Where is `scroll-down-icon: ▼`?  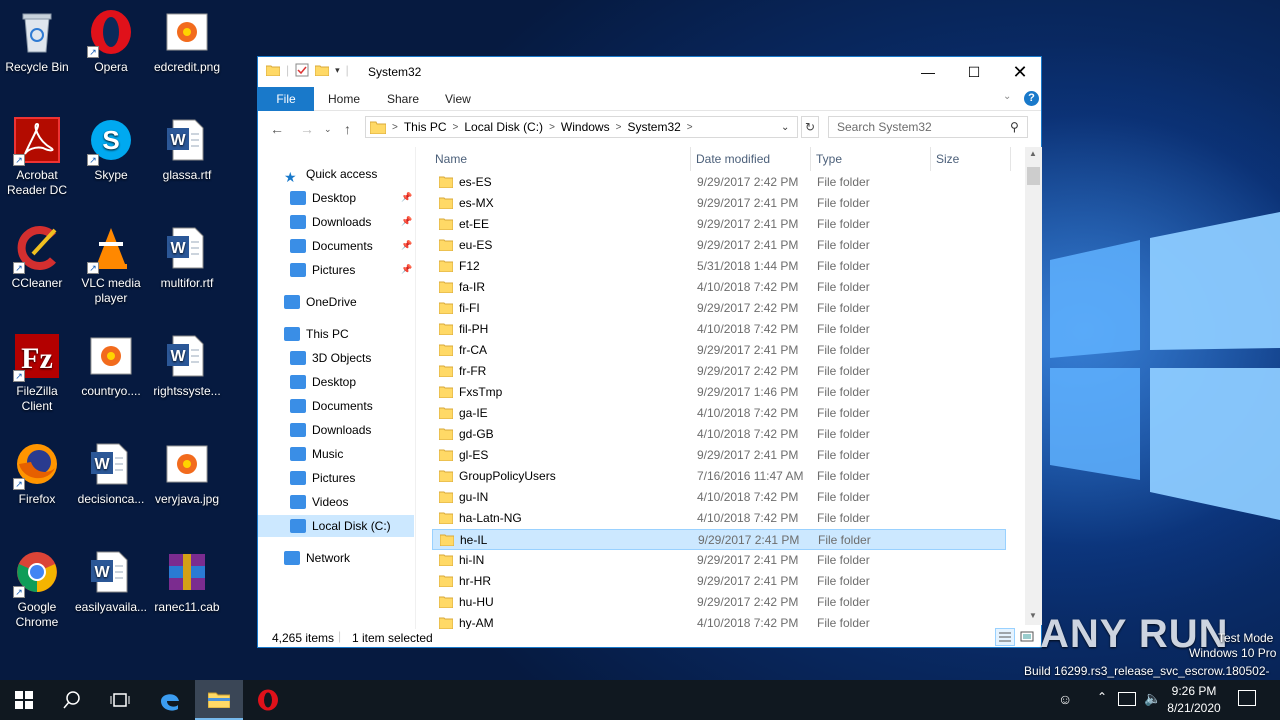
scroll-down-icon: ▼ is located at coordinates (1033, 615).